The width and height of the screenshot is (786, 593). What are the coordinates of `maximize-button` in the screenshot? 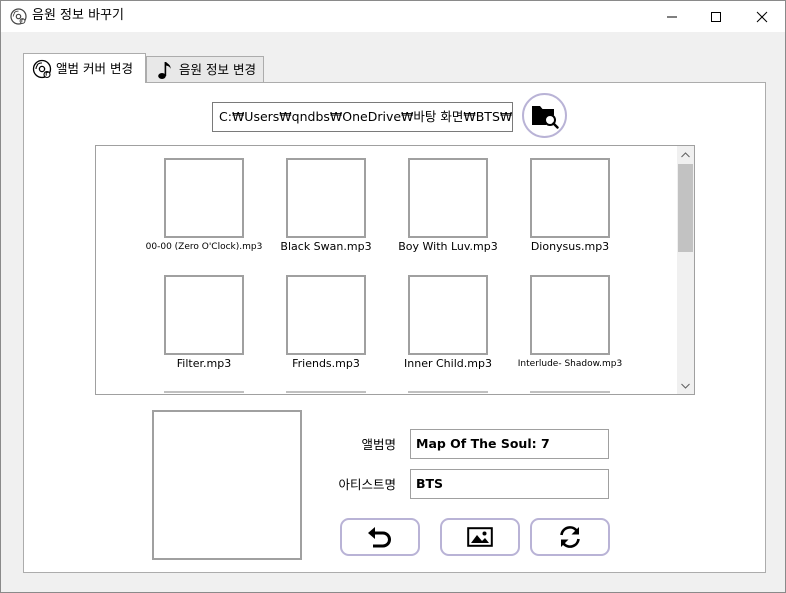 It's located at (716, 16).